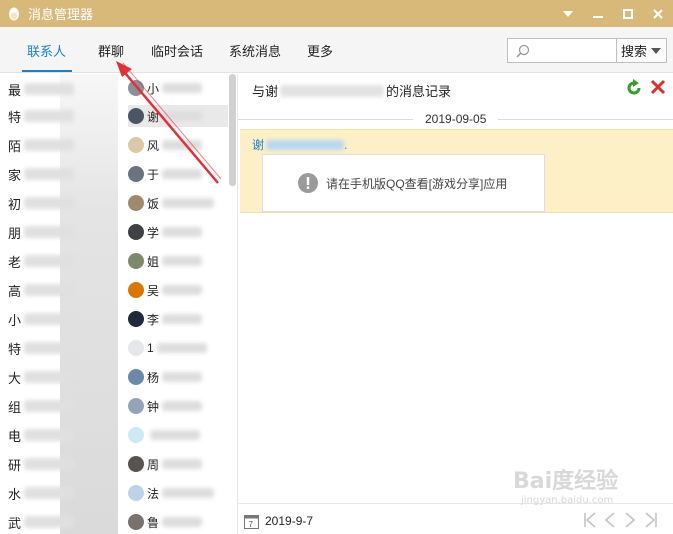  I want to click on contact-item: 饭, so click(178, 203).